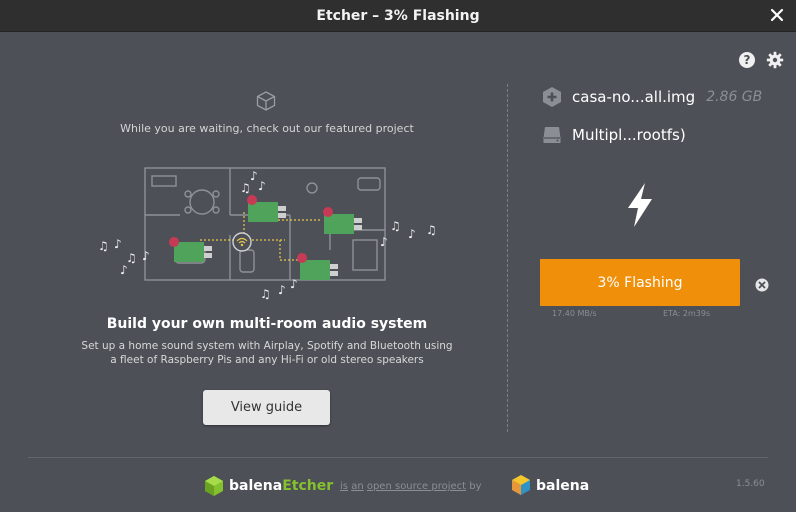  I want to click on tagline-by: by, so click(475, 486).